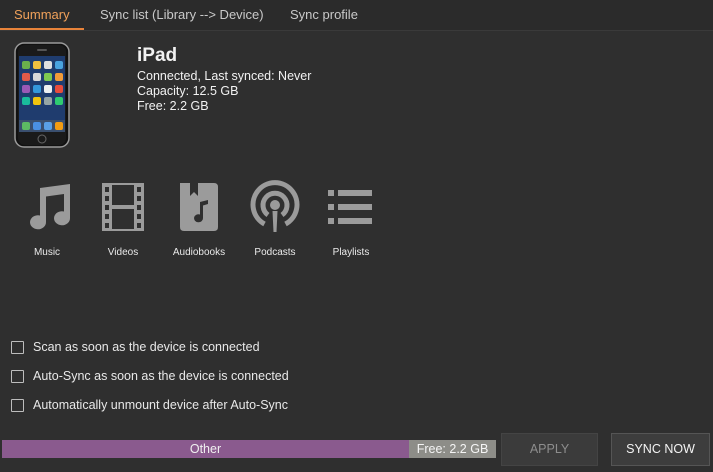  What do you see at coordinates (47, 252) in the screenshot?
I see `media-label: Music` at bounding box center [47, 252].